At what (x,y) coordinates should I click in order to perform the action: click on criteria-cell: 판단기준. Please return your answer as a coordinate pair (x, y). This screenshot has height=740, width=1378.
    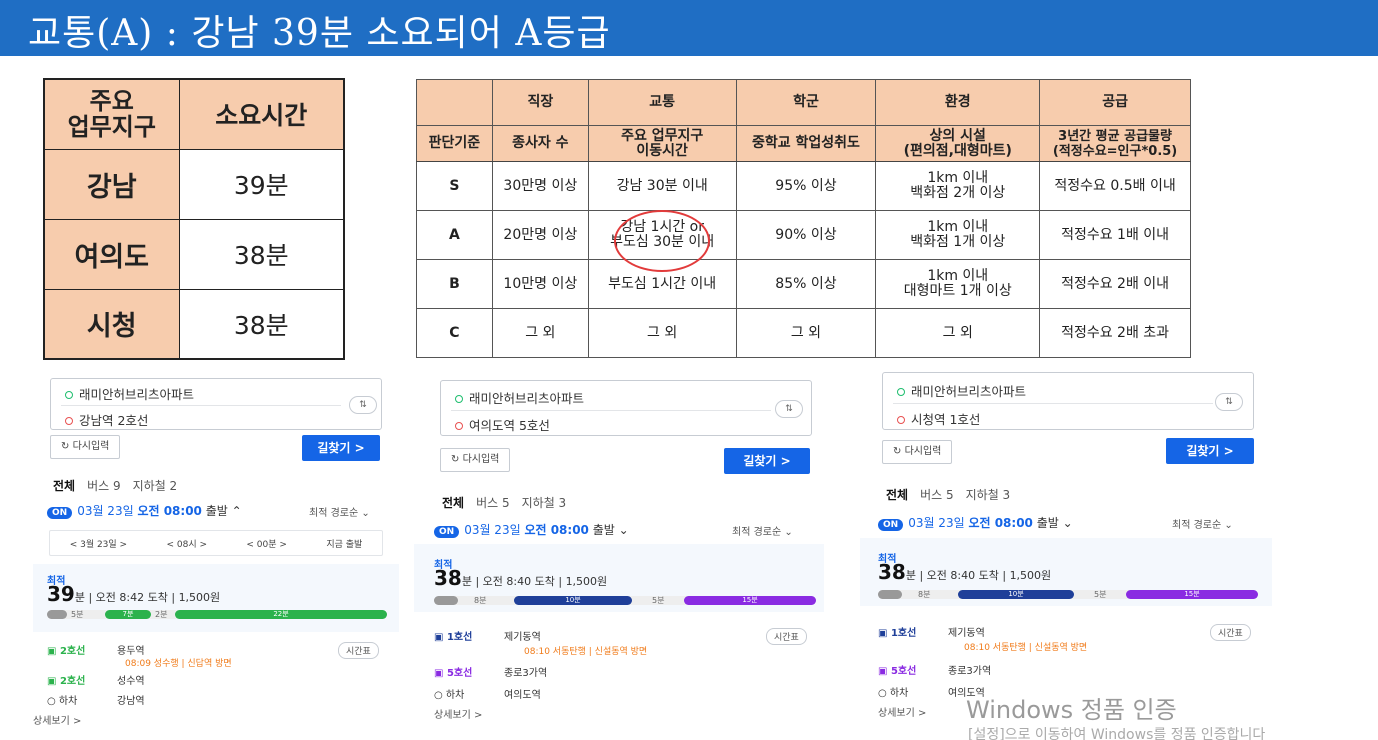
    Looking at the image, I should click on (454, 143).